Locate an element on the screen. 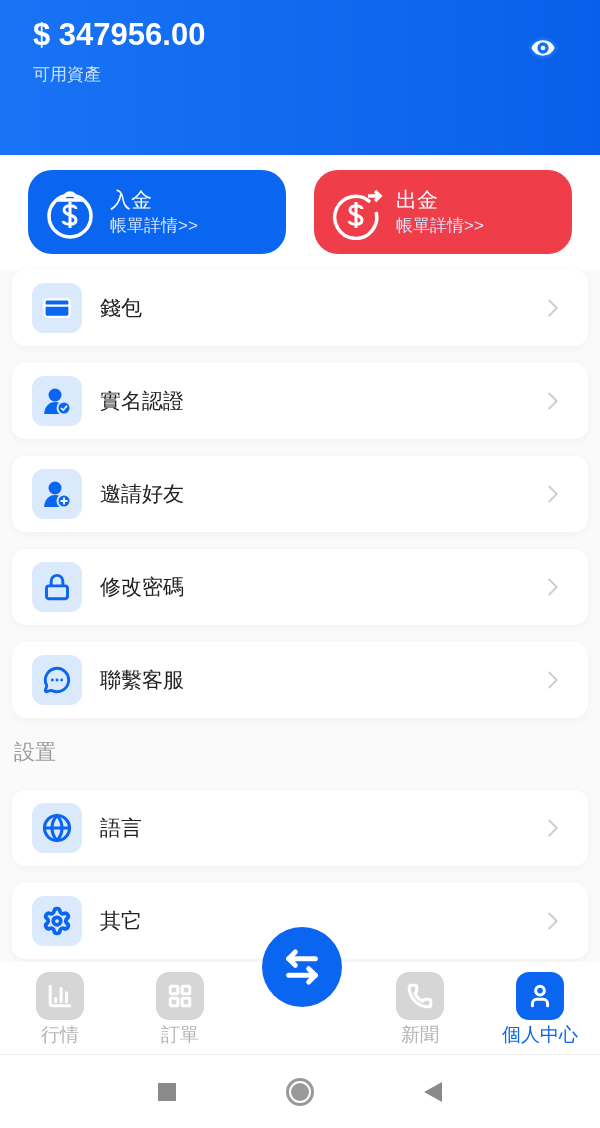  recent-apps-icon is located at coordinates (167, 1091).